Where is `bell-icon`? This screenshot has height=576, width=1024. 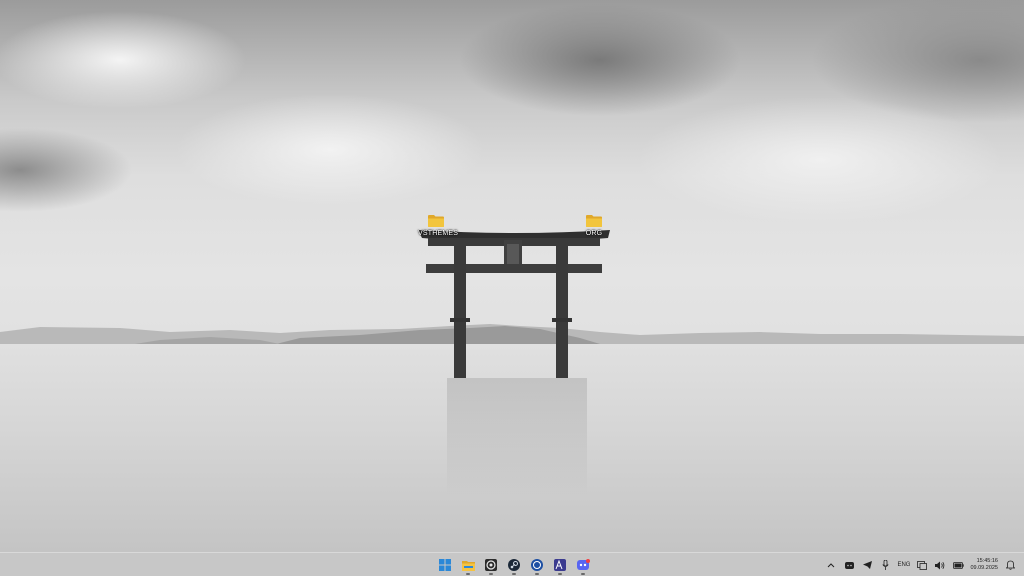 bell-icon is located at coordinates (1010, 565).